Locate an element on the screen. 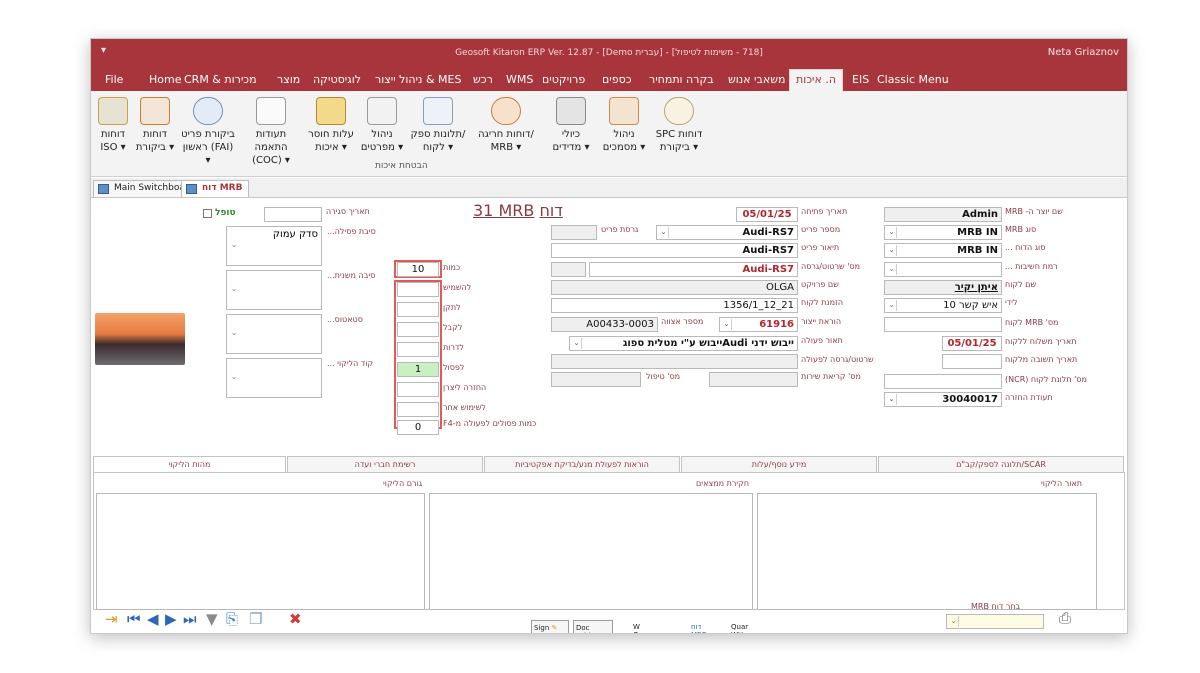  tab-hr: משאבי אנוש is located at coordinates (756, 79).